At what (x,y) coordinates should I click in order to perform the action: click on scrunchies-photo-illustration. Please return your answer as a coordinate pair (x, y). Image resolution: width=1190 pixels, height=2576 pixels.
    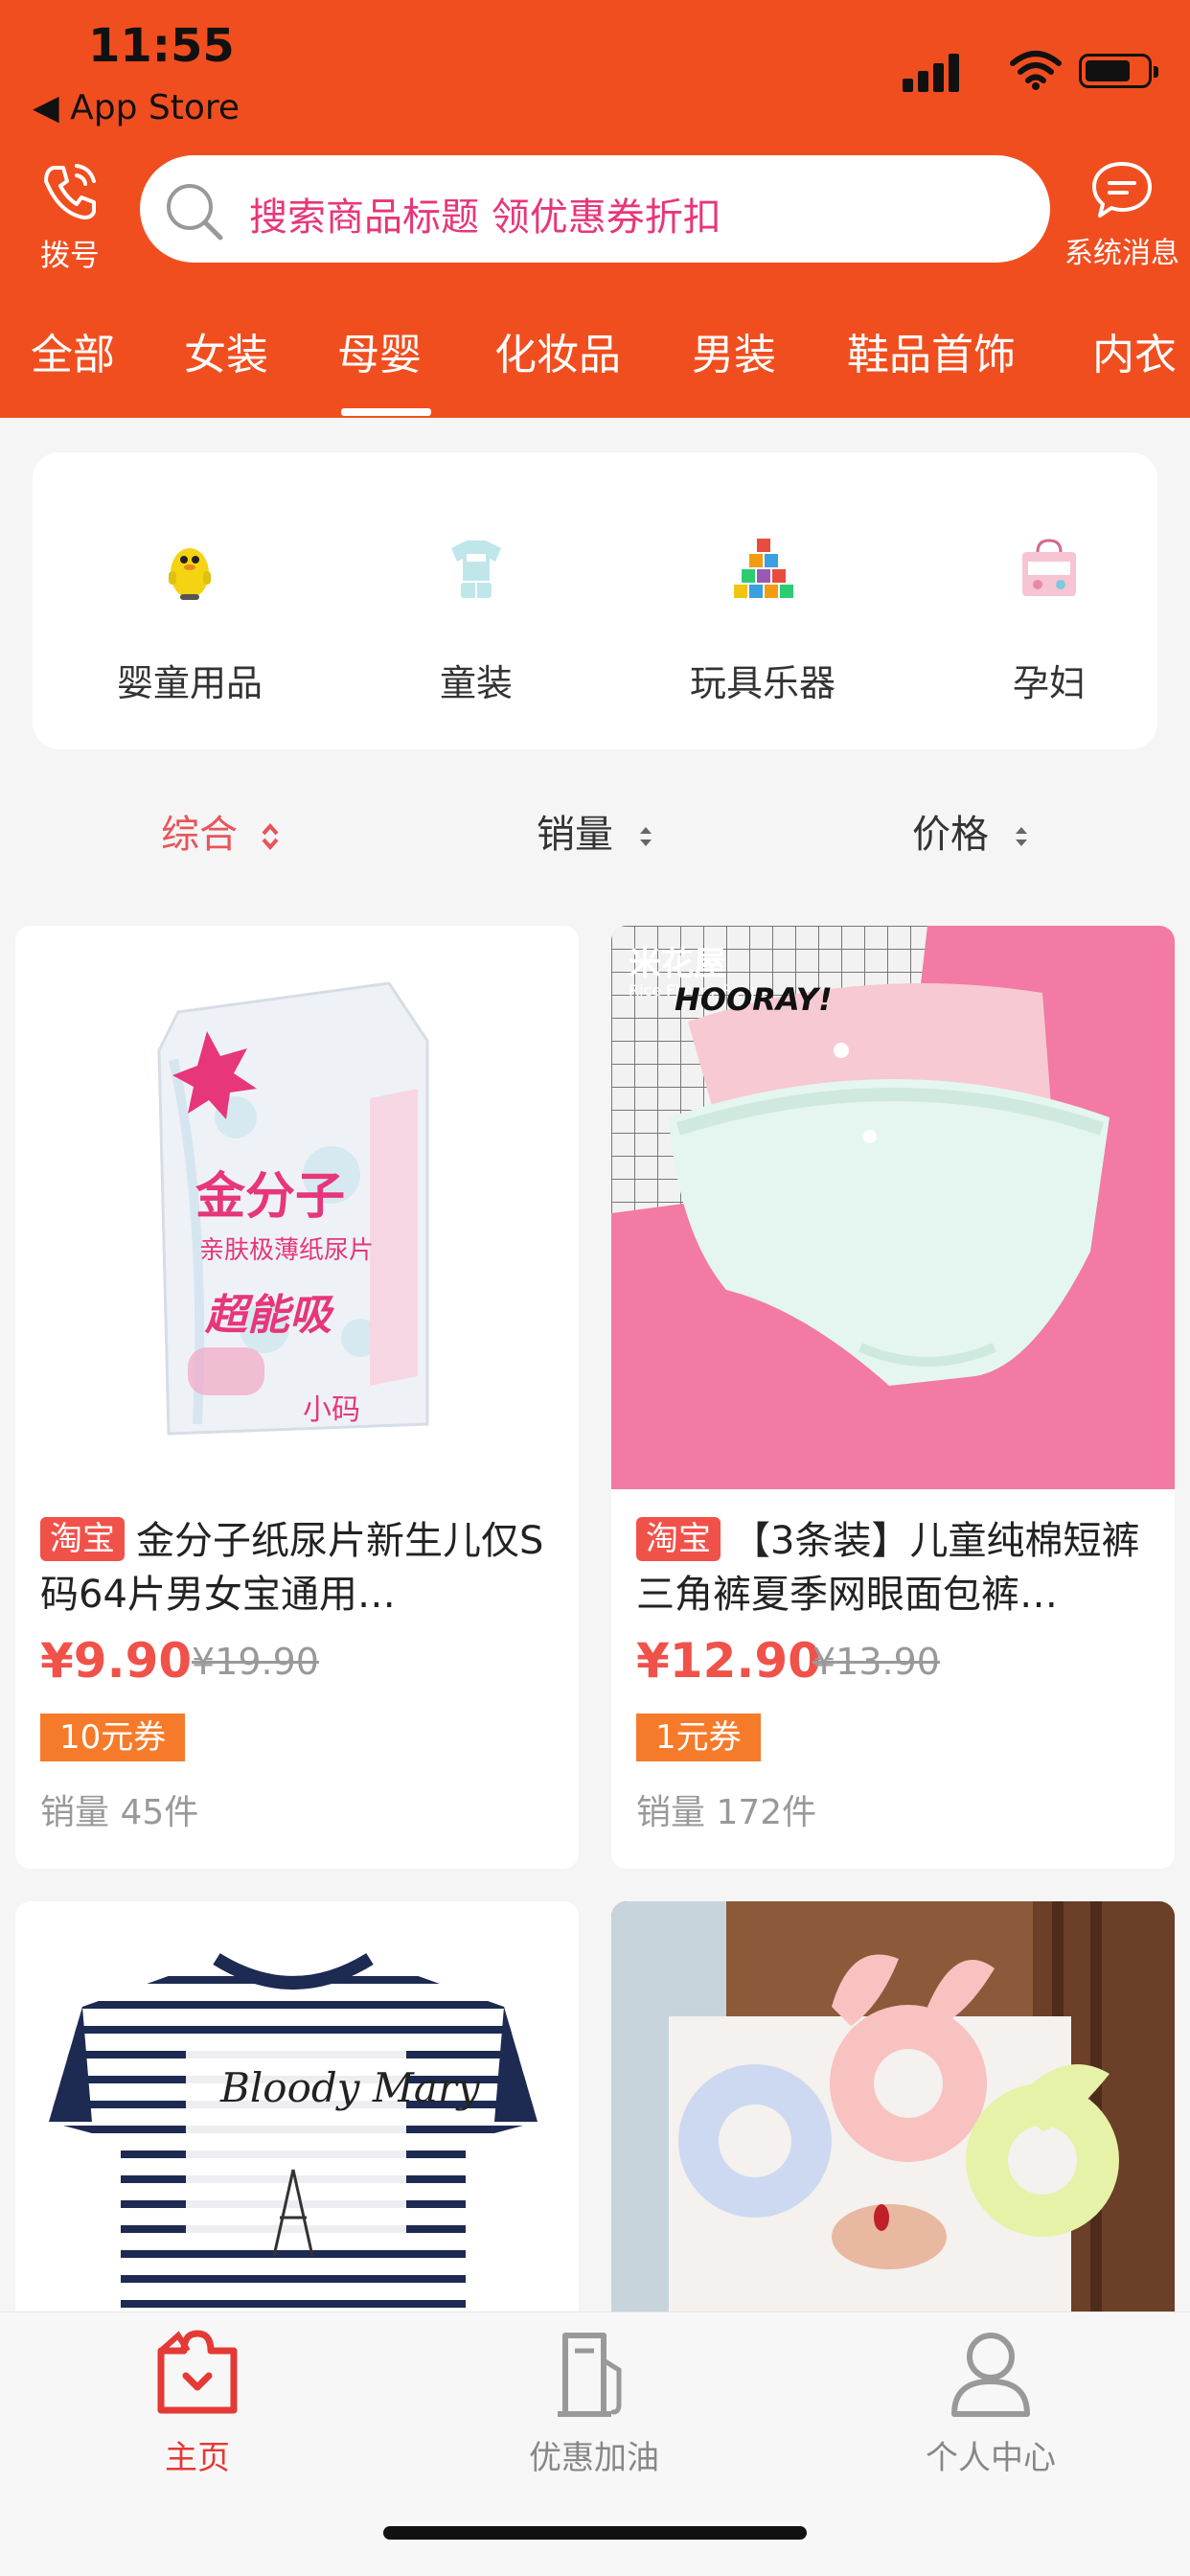
    Looking at the image, I should click on (893, 2106).